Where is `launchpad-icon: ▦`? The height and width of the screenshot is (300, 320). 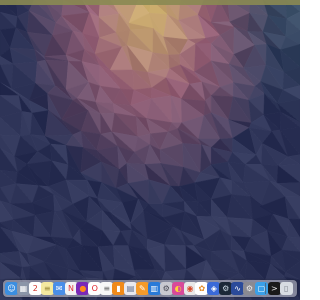
launchpad-icon: ▦ is located at coordinates (23, 288).